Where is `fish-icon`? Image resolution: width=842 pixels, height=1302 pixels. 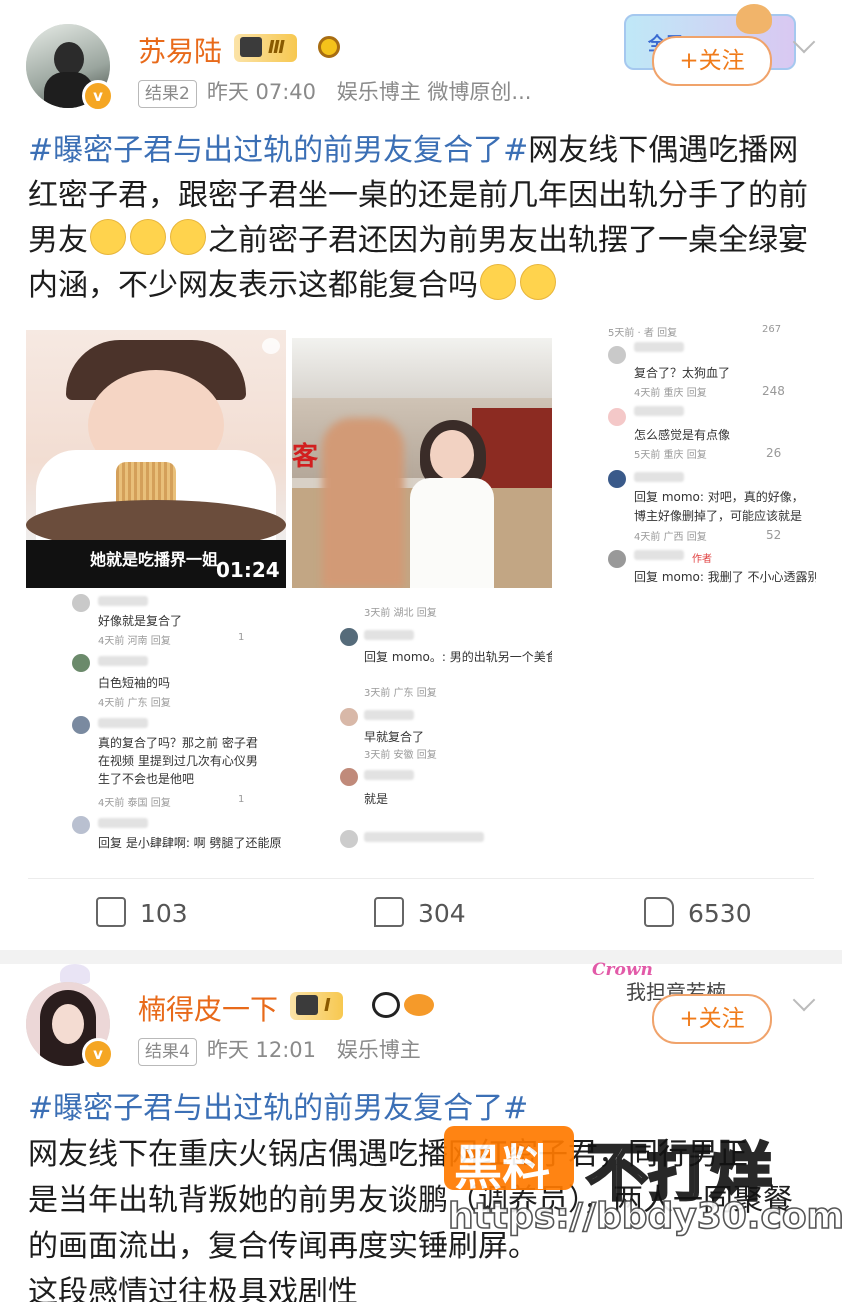 fish-icon is located at coordinates (419, 1005).